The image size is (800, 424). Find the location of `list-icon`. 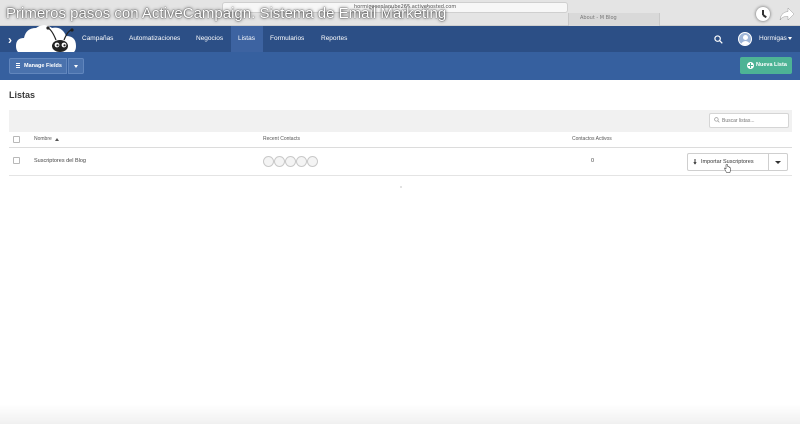

list-icon is located at coordinates (18, 65).